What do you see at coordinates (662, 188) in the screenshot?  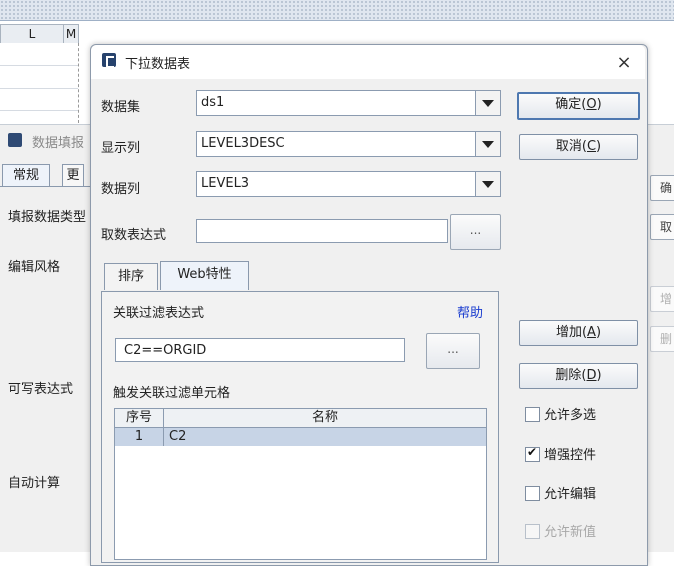 I see `background-ok-button: 确` at bounding box center [662, 188].